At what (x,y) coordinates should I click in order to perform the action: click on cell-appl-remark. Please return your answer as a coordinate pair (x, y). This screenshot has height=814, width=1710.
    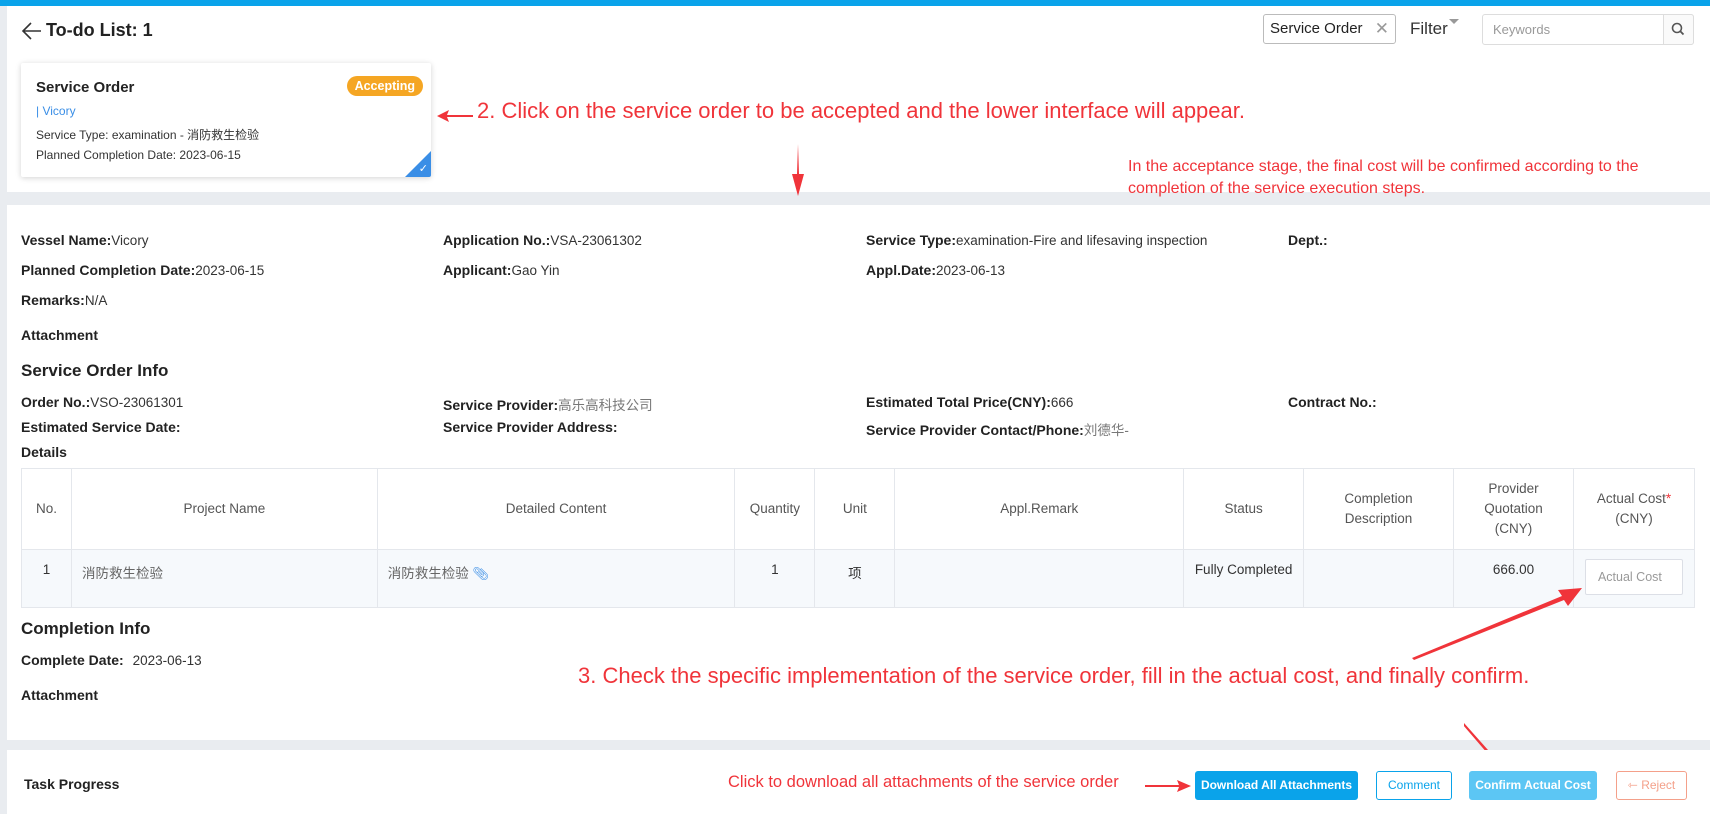
    Looking at the image, I should click on (1039, 578).